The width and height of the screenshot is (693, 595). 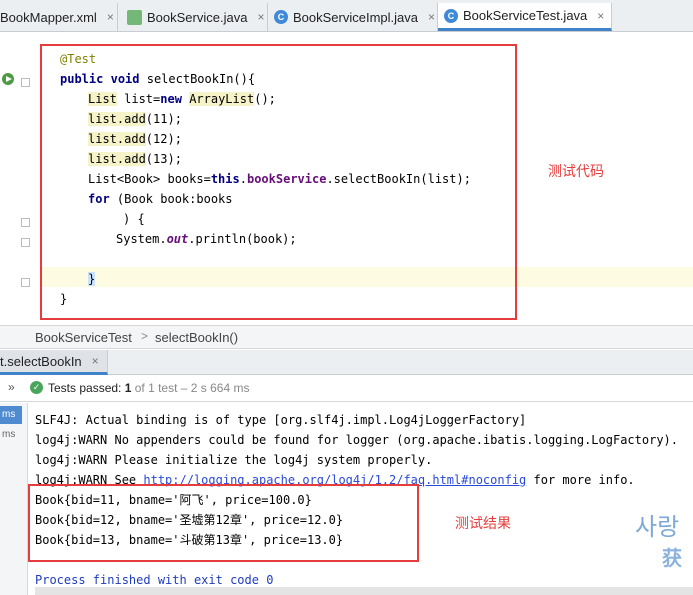 What do you see at coordinates (197, 17) in the screenshot?
I see `tab-label: BookService.java` at bounding box center [197, 17].